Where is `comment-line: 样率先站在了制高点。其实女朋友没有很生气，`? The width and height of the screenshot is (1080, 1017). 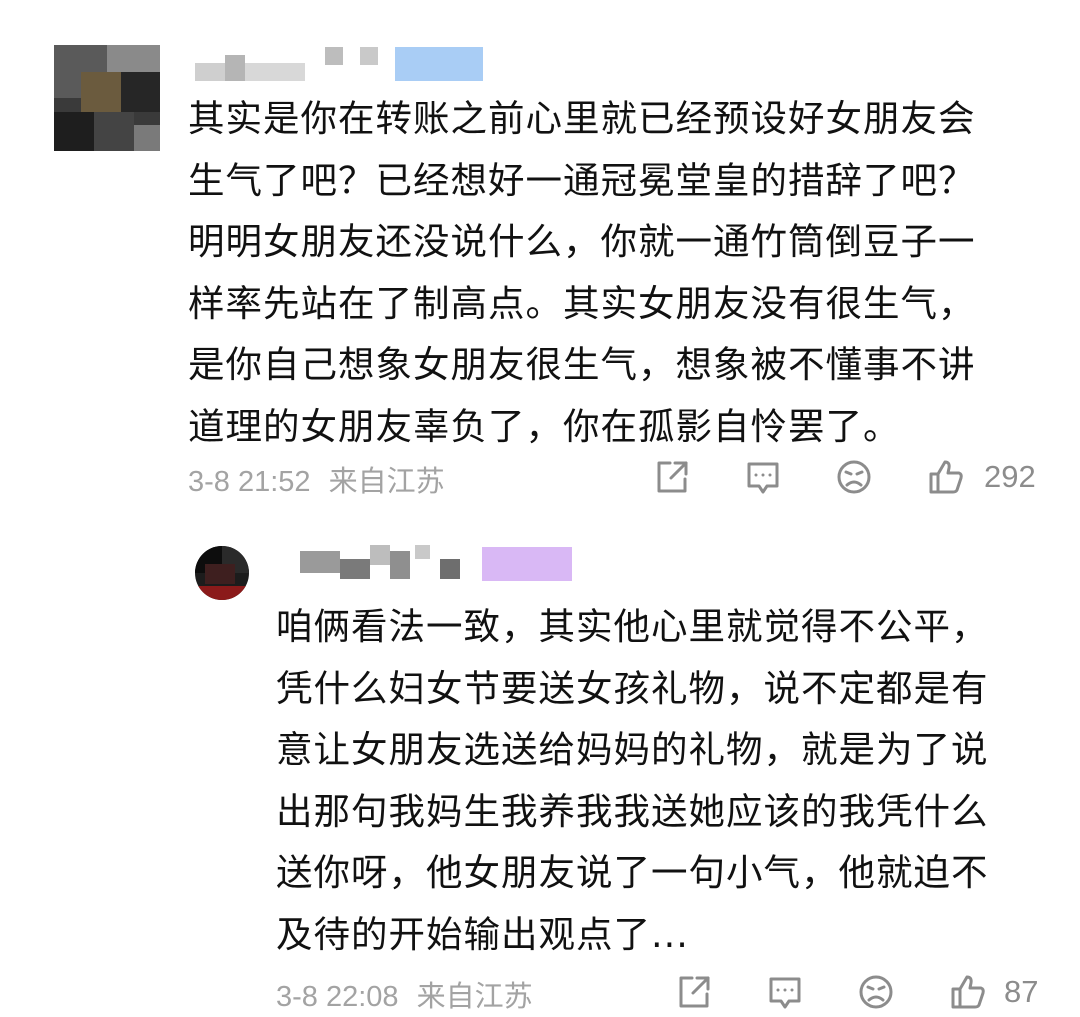 comment-line: 样率先站在了制高点。其实女朋友没有很生气， is located at coordinates (582, 303).